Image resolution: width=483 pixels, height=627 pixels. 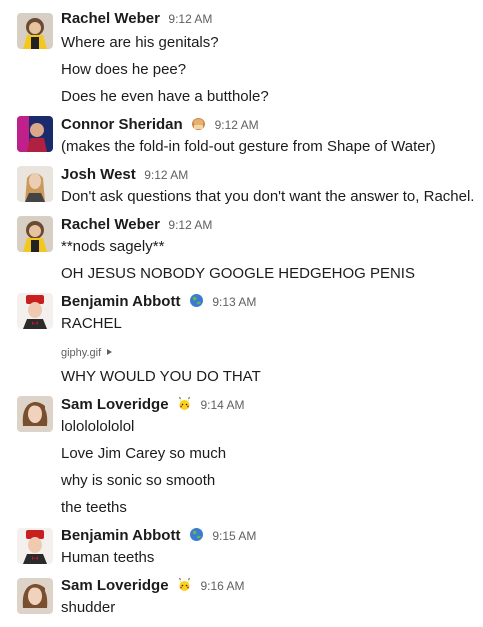 What do you see at coordinates (110, 352) in the screenshot?
I see `caret-right-icon` at bounding box center [110, 352].